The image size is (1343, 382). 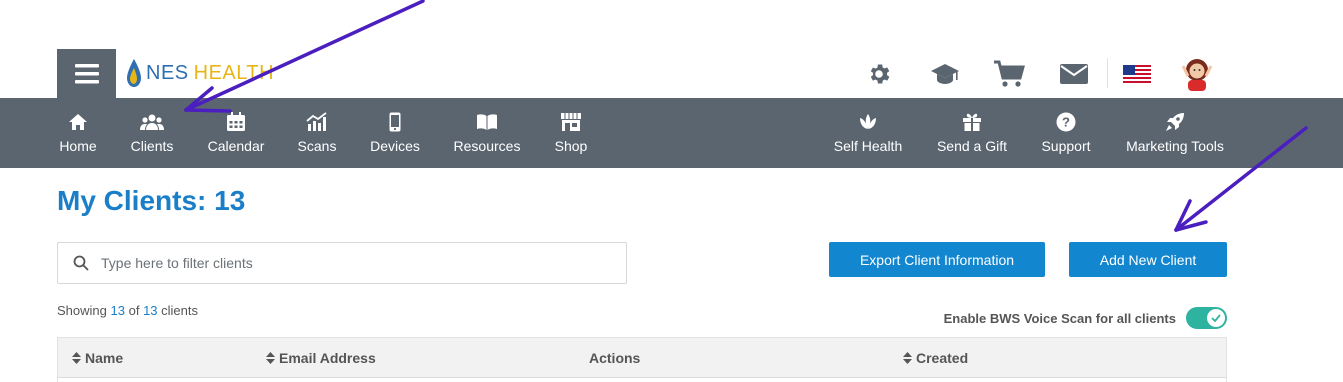 I want to click on check-icon, so click(x=1216, y=318).